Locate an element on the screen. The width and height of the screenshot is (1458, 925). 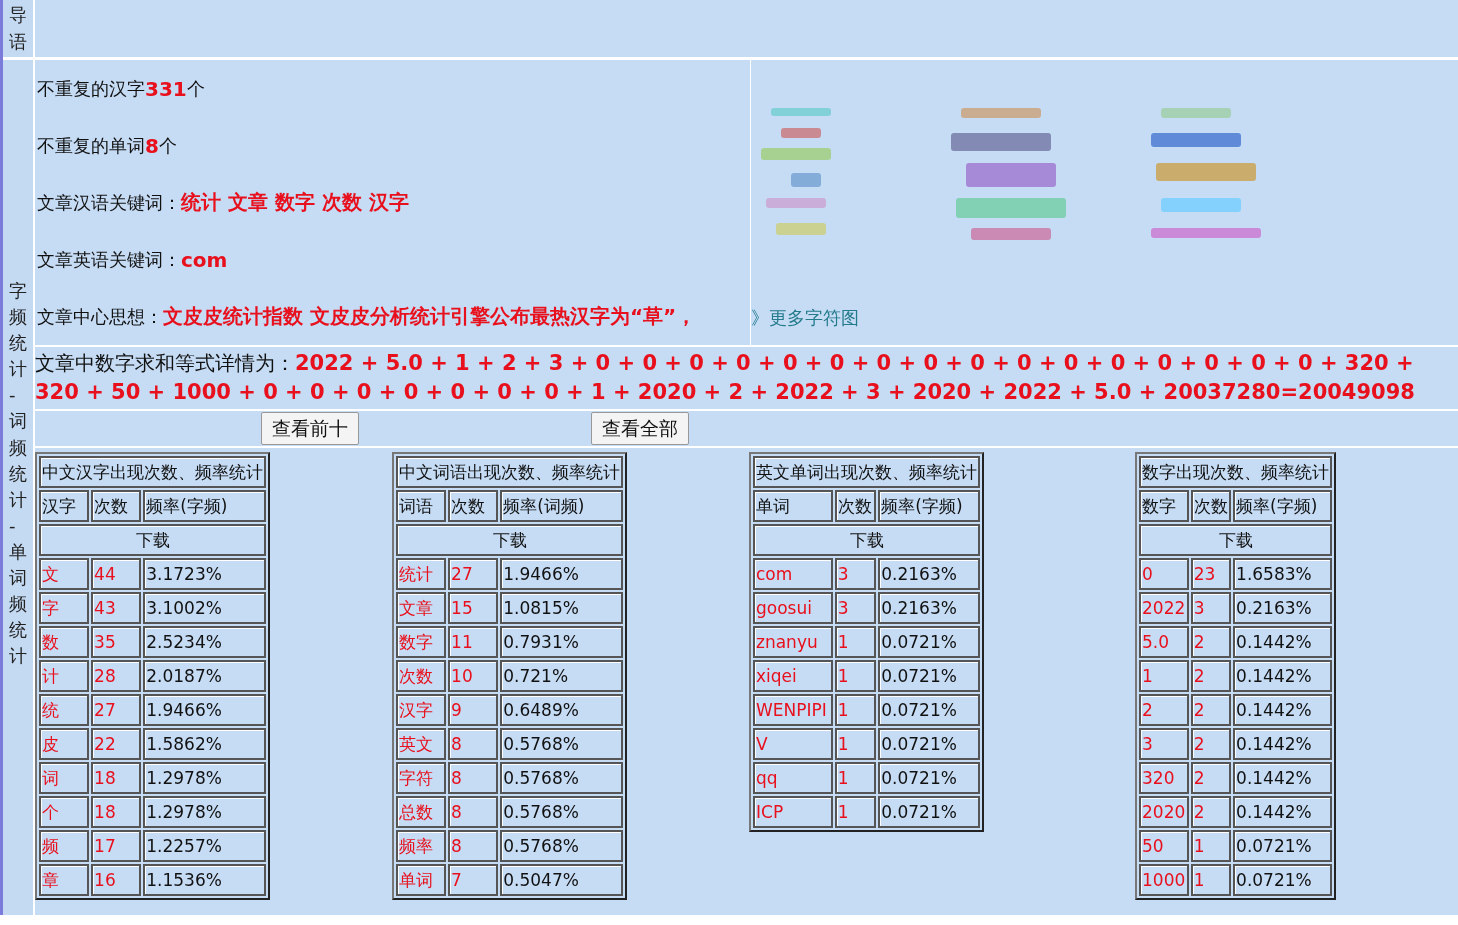
table-cell: znanyu is located at coordinates (793, 642).